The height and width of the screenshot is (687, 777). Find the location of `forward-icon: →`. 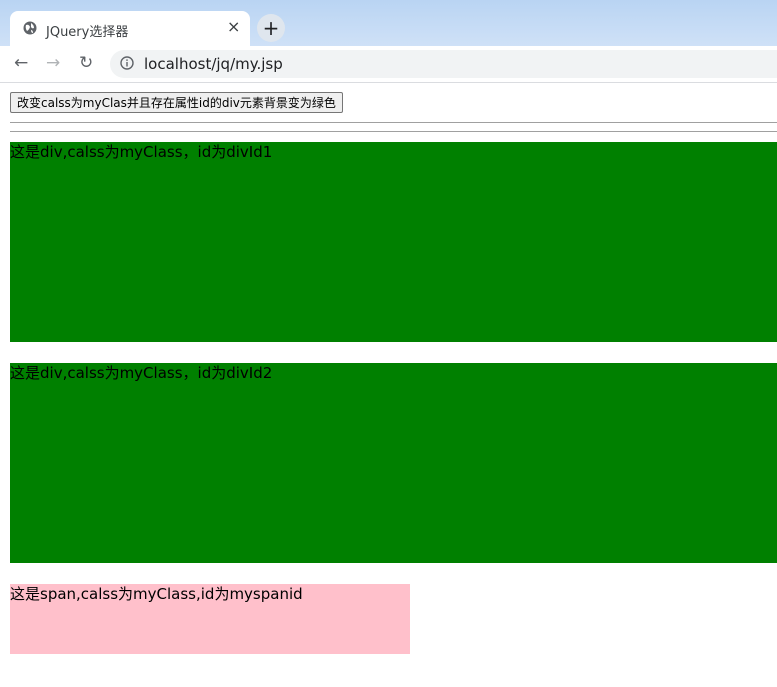

forward-icon: → is located at coordinates (53, 63).